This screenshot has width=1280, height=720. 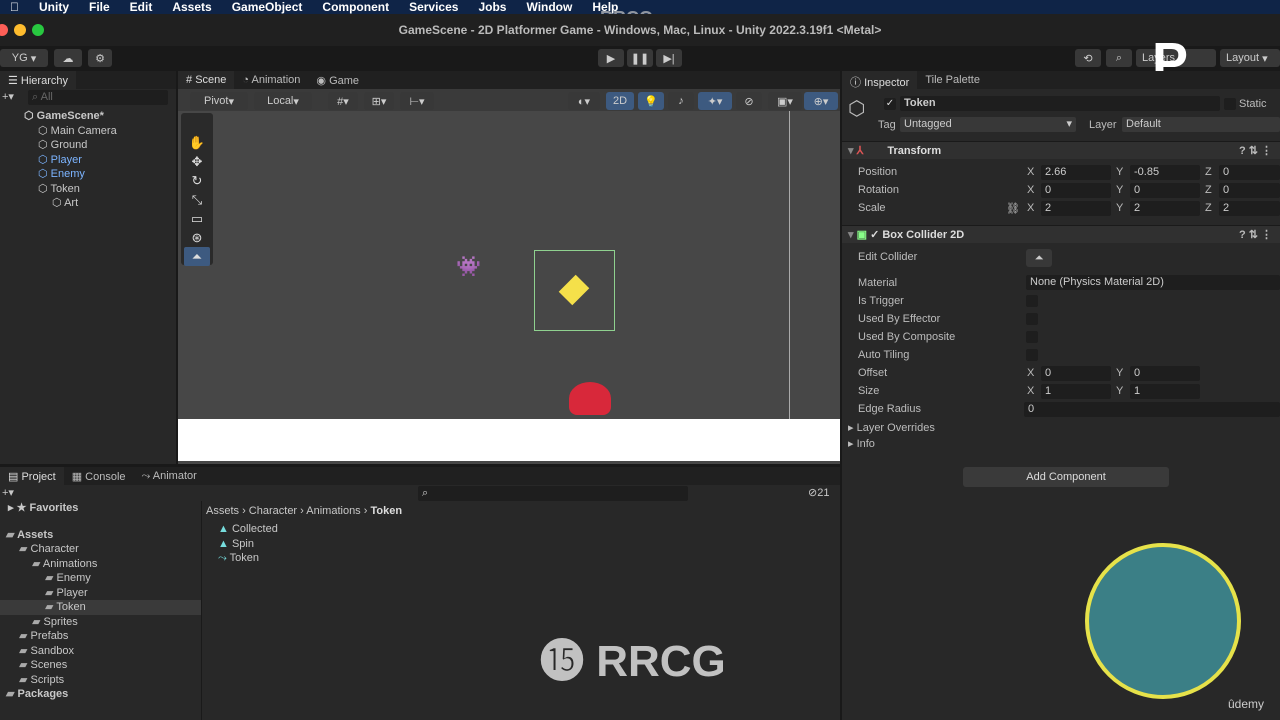 I want to click on transform-header: ▾ ⅄ Transform? ⇅ ⋮, so click(x=1061, y=150).